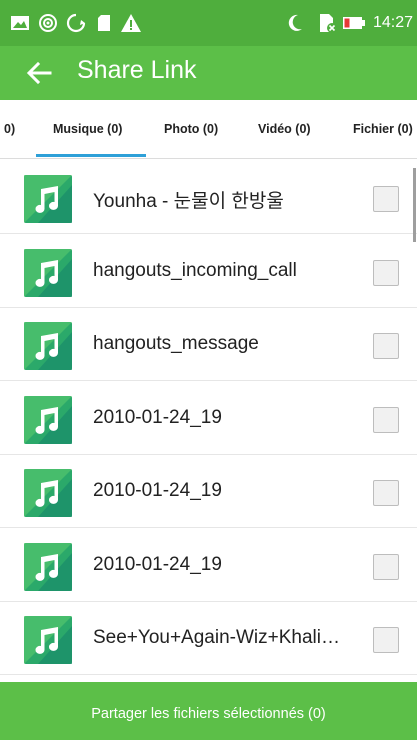 The width and height of the screenshot is (417, 740). What do you see at coordinates (188, 201) in the screenshot?
I see `file-name: Younha - 눈물이 한방울` at bounding box center [188, 201].